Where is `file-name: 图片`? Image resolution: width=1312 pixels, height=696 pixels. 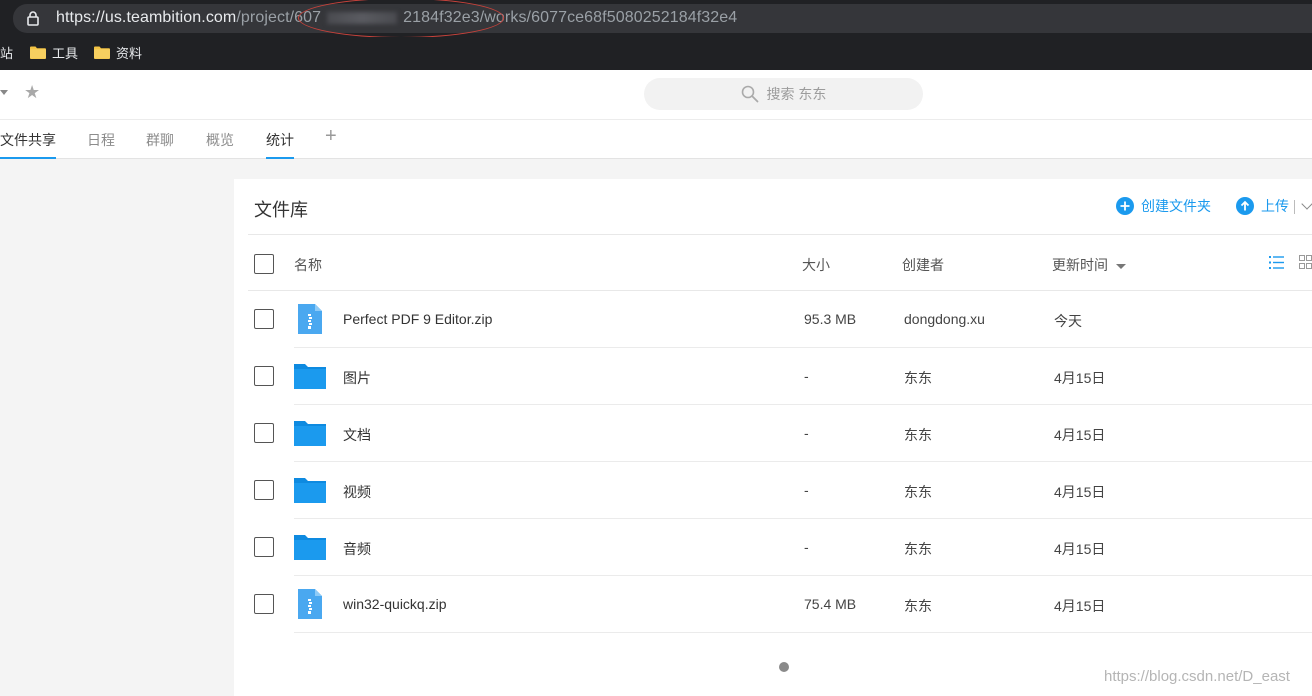 file-name: 图片 is located at coordinates (357, 378).